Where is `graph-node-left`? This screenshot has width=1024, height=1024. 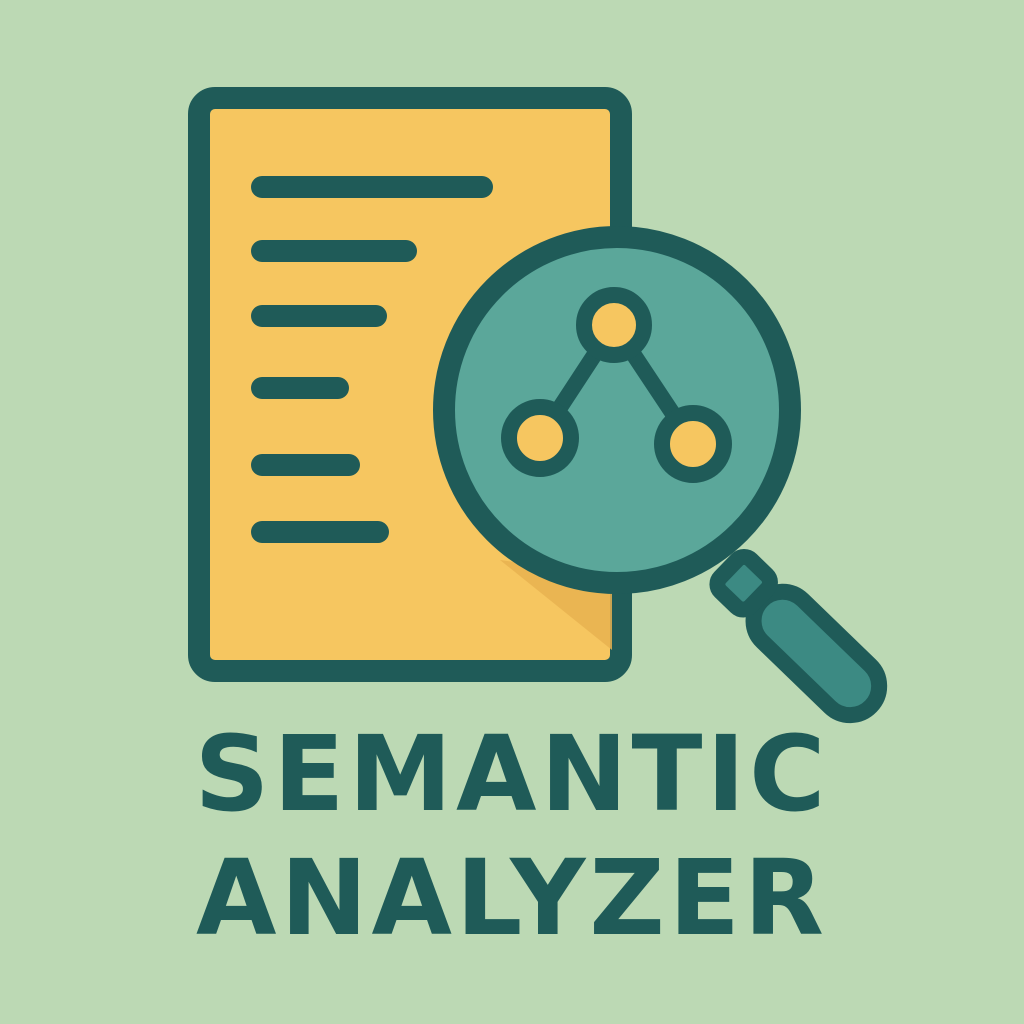
graph-node-left is located at coordinates (540, 438).